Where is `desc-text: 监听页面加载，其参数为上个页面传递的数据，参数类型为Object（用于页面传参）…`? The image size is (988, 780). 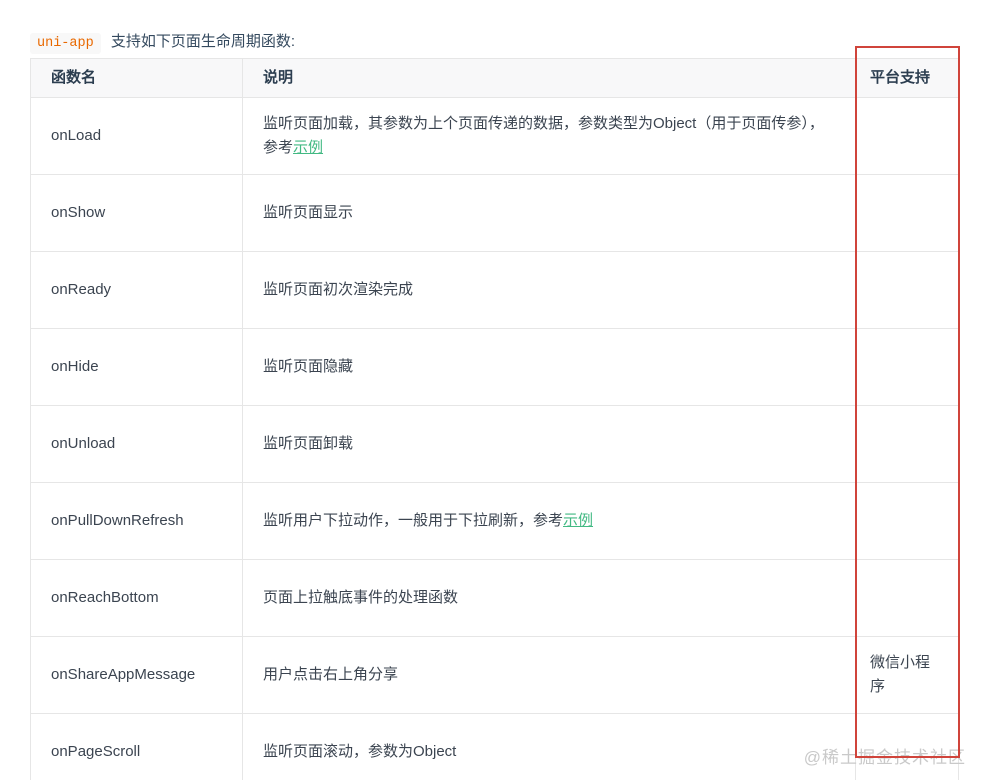
desc-text: 监听页面加载，其参数为上个页面传递的数据，参数类型为Object（用于页面传参）… is located at coordinates (543, 135).